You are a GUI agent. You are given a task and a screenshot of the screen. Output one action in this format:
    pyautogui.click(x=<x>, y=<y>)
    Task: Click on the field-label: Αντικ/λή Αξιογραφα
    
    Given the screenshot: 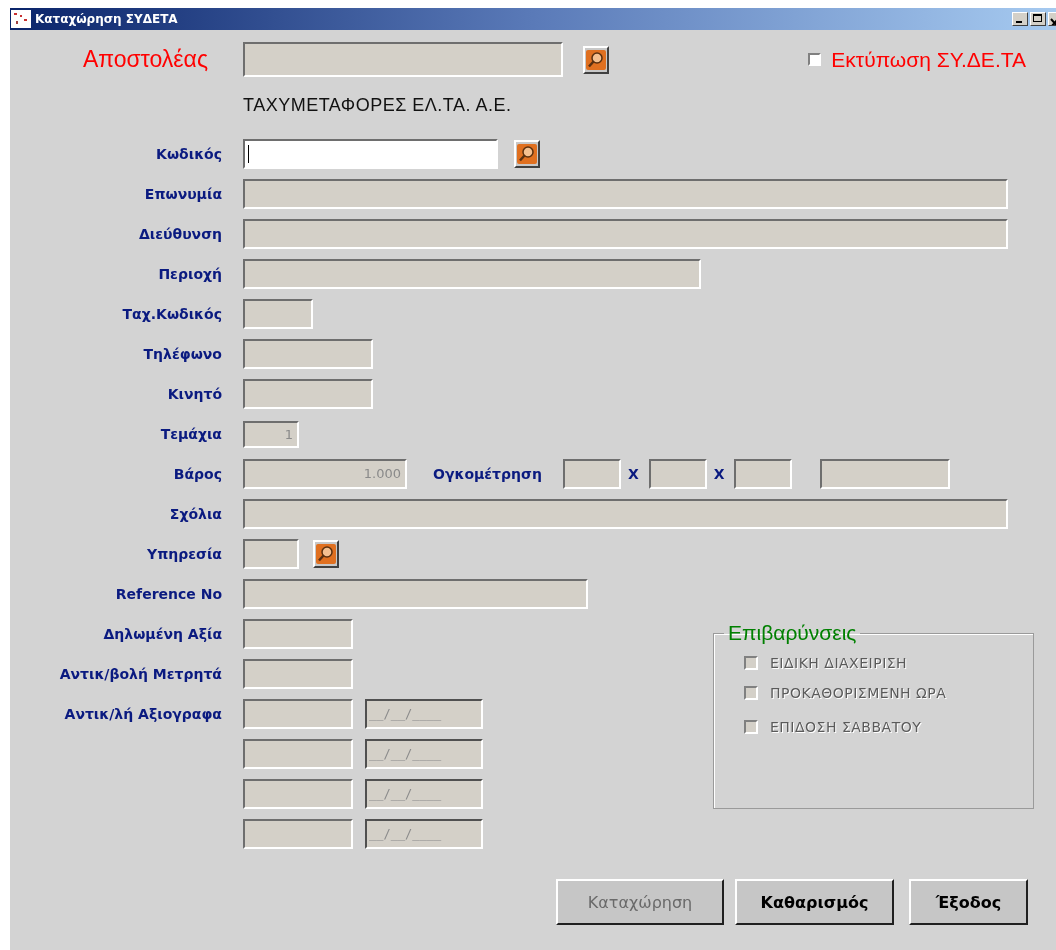 What is the action you would take?
    pyautogui.click(x=143, y=714)
    